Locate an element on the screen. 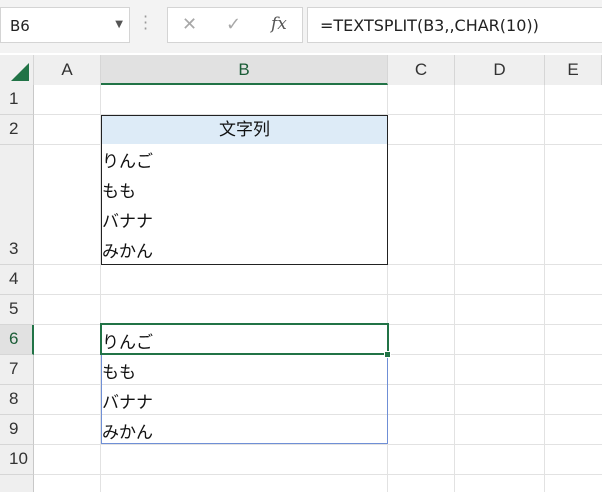  cancel-icon: ✕ is located at coordinates (189, 24).